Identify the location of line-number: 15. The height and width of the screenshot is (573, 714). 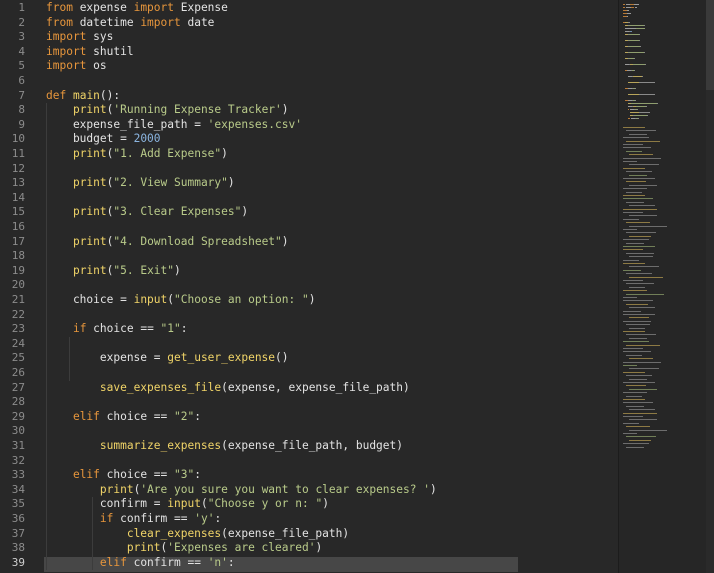
(18, 212).